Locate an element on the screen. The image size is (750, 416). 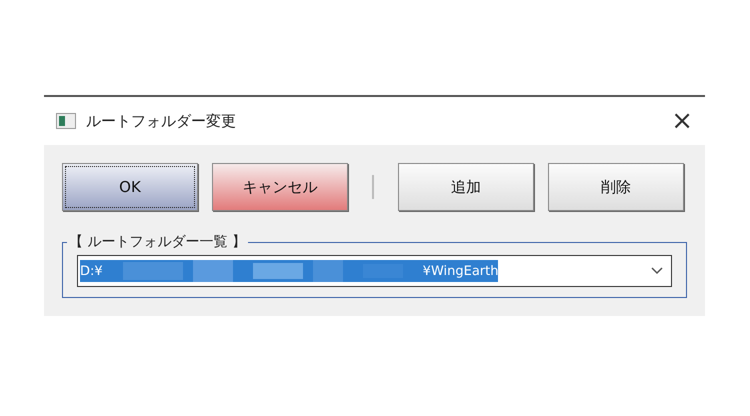
window-title: ルートフォルダー変更 is located at coordinates (161, 121).